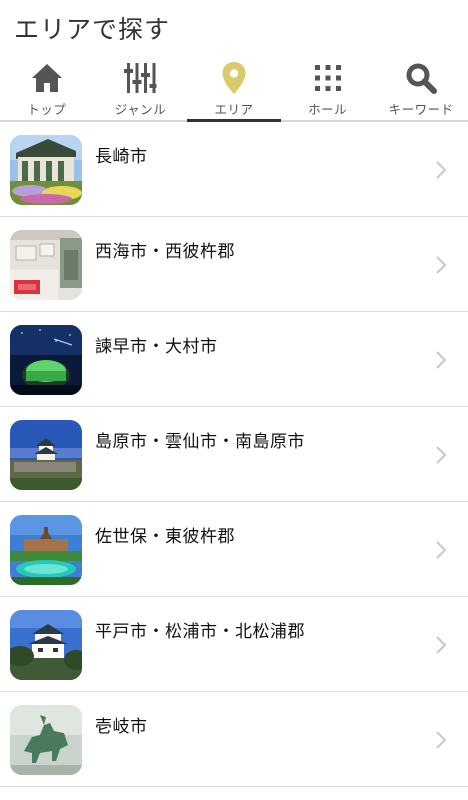 The image size is (468, 800). I want to click on map-pin-icon, so click(234, 78).